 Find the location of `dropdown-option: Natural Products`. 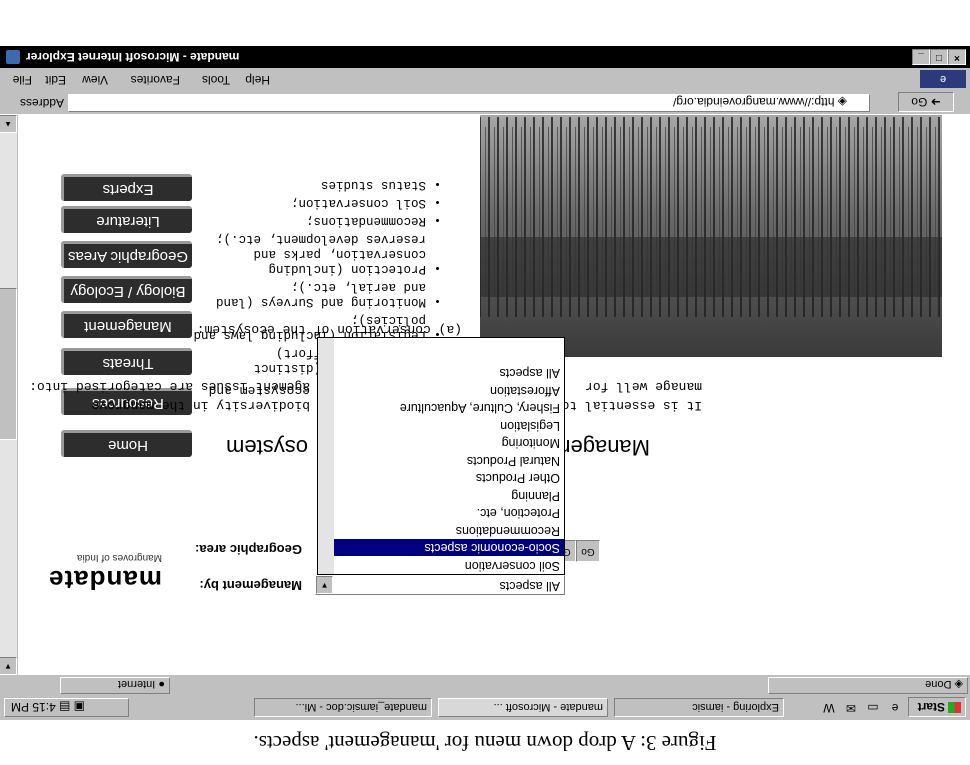

dropdown-option: Natural Products is located at coordinates (441, 461).